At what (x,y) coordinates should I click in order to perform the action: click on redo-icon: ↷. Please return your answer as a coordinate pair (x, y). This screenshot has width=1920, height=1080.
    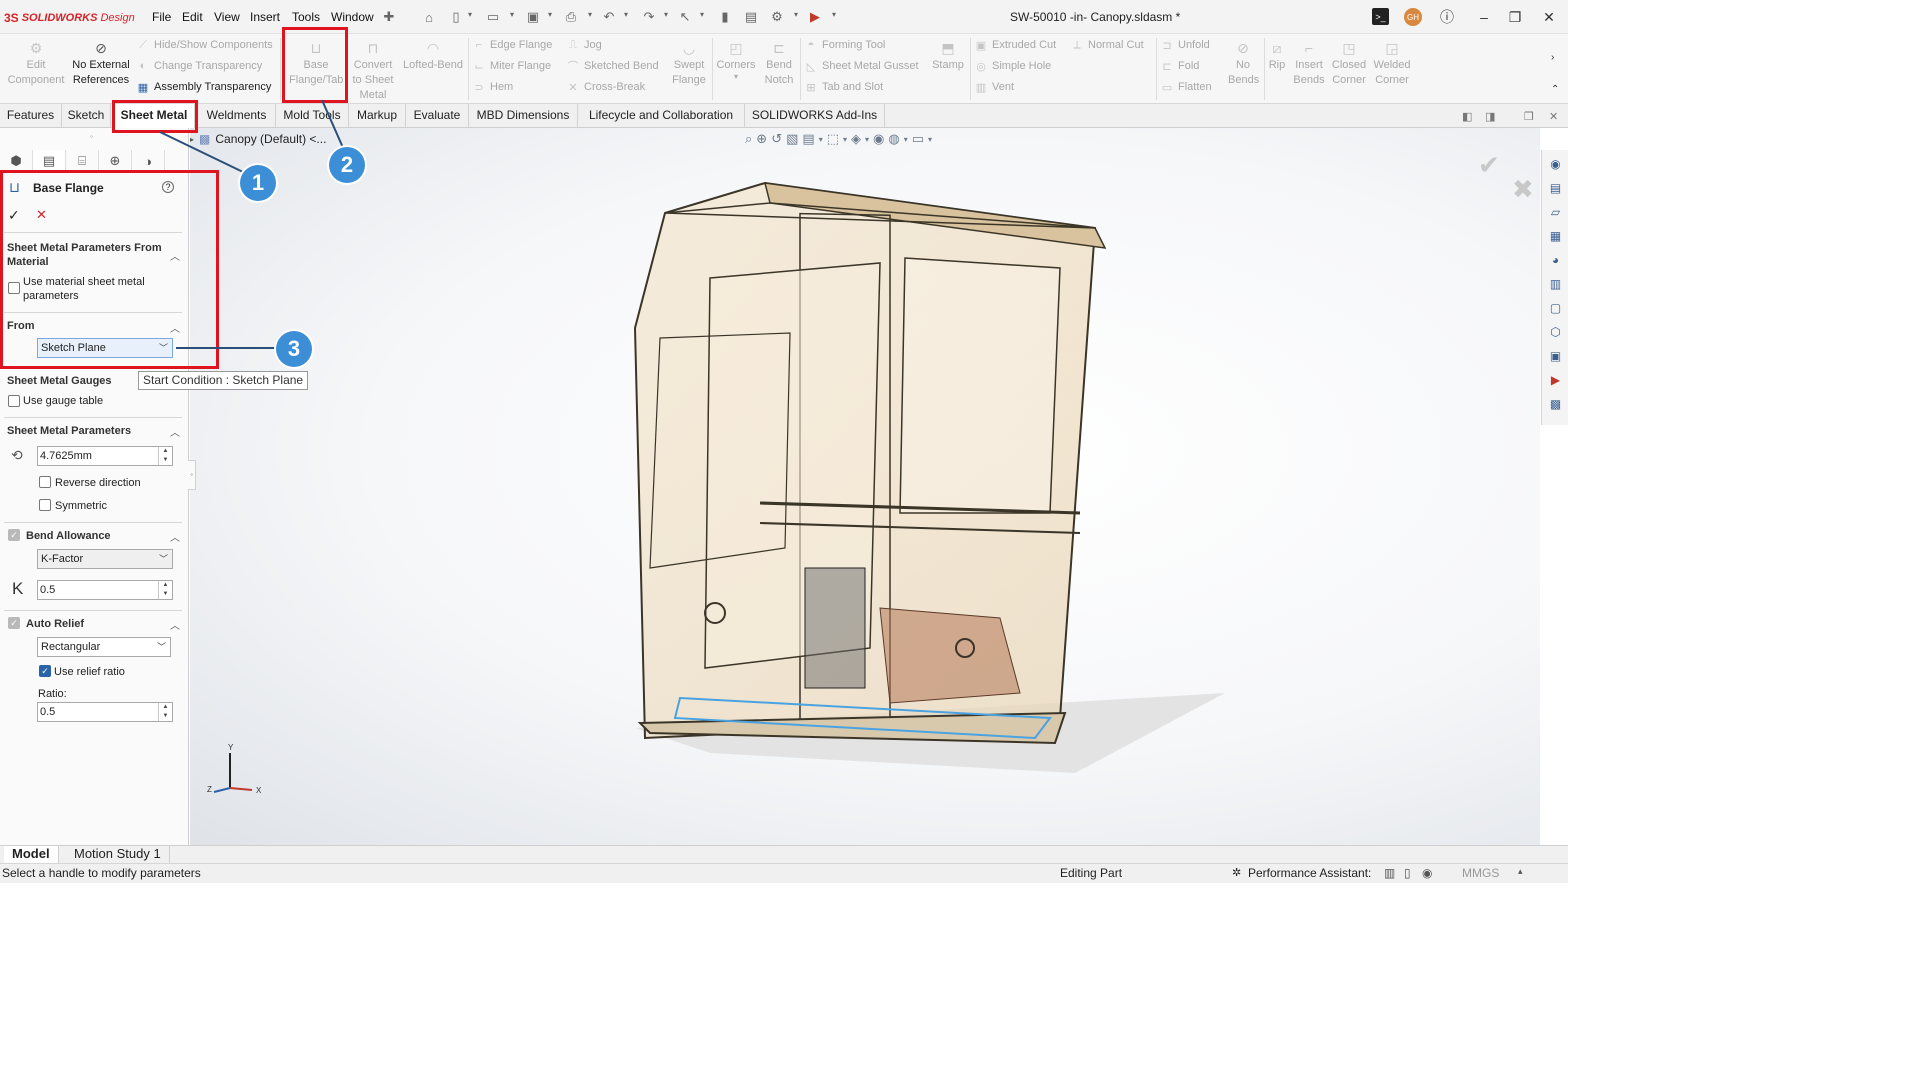
    Looking at the image, I should click on (649, 17).